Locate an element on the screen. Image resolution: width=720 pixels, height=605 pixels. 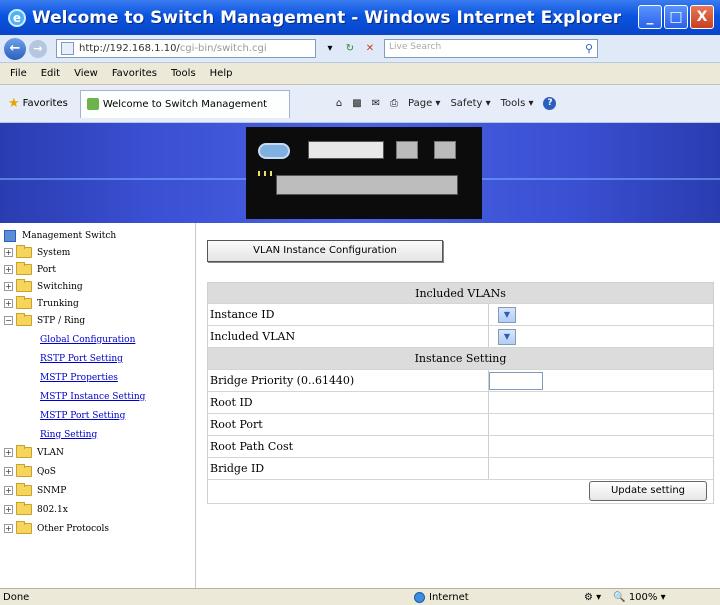
folder-open-icon is located at coordinates (24, 319).